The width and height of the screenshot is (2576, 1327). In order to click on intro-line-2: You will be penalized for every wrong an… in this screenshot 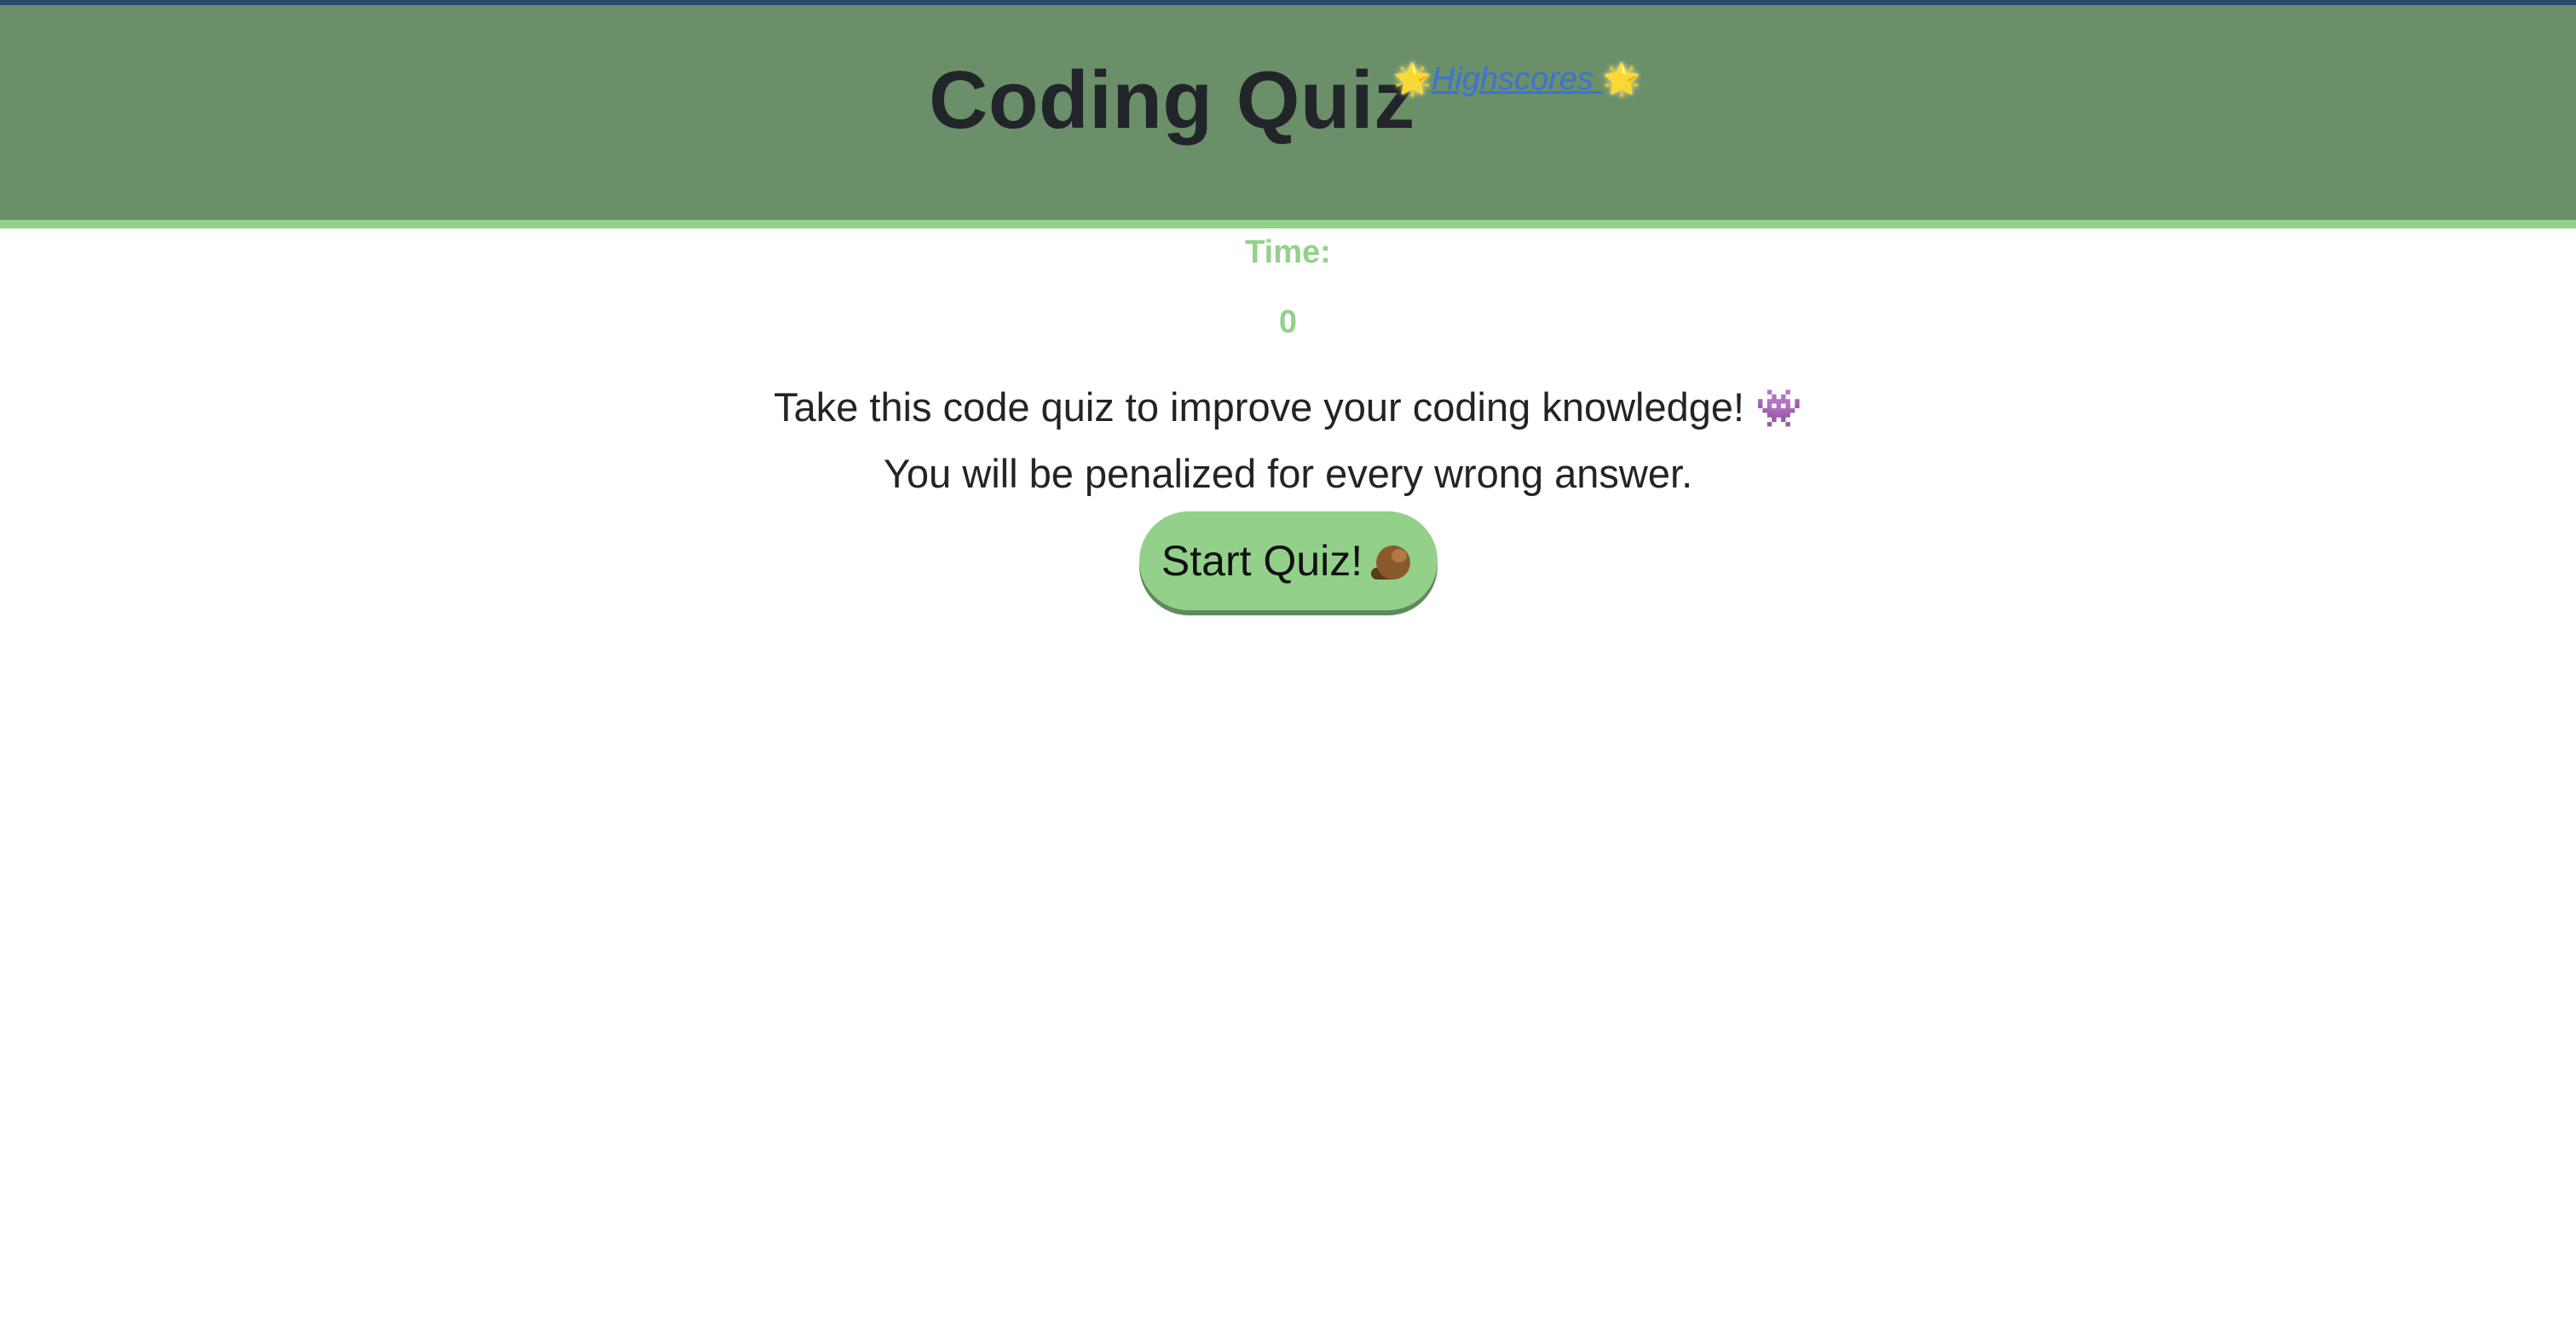, I will do `click(1288, 473)`.